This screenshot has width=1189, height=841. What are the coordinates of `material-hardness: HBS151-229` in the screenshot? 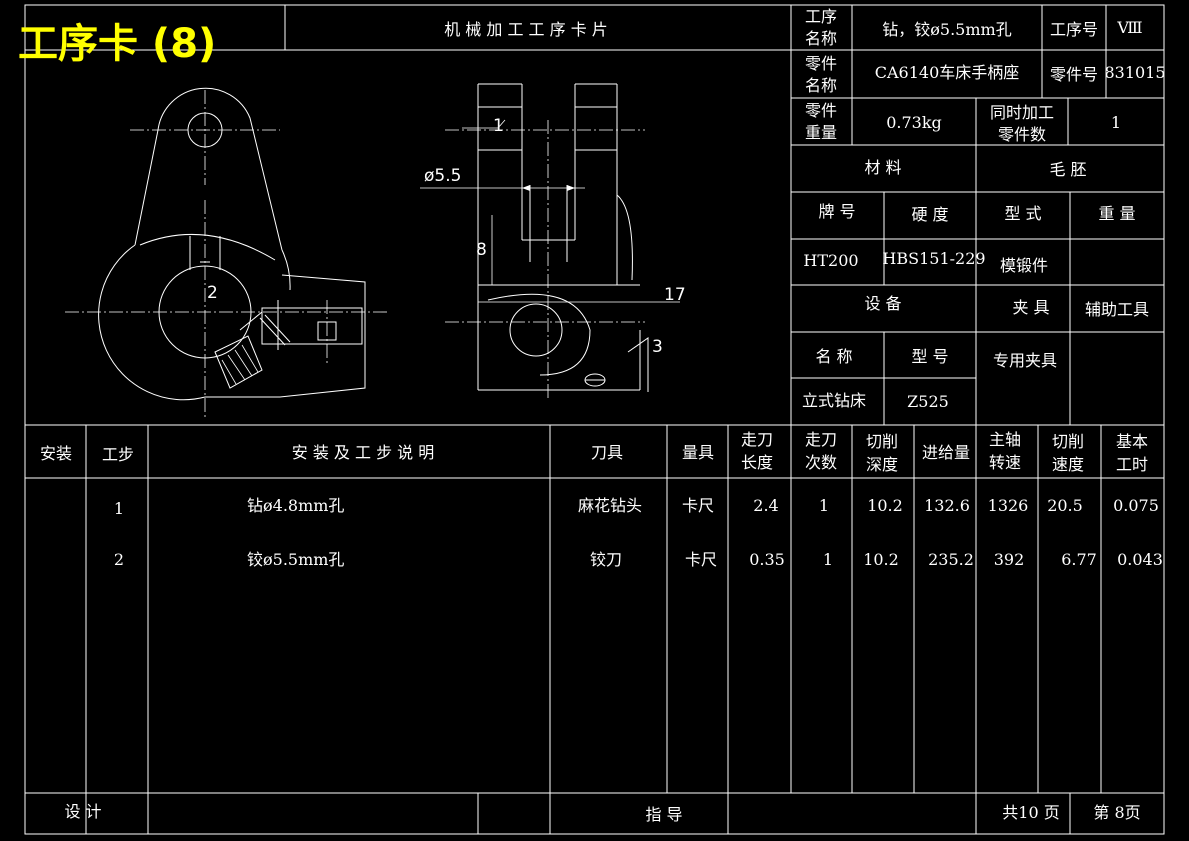 It's located at (933, 258).